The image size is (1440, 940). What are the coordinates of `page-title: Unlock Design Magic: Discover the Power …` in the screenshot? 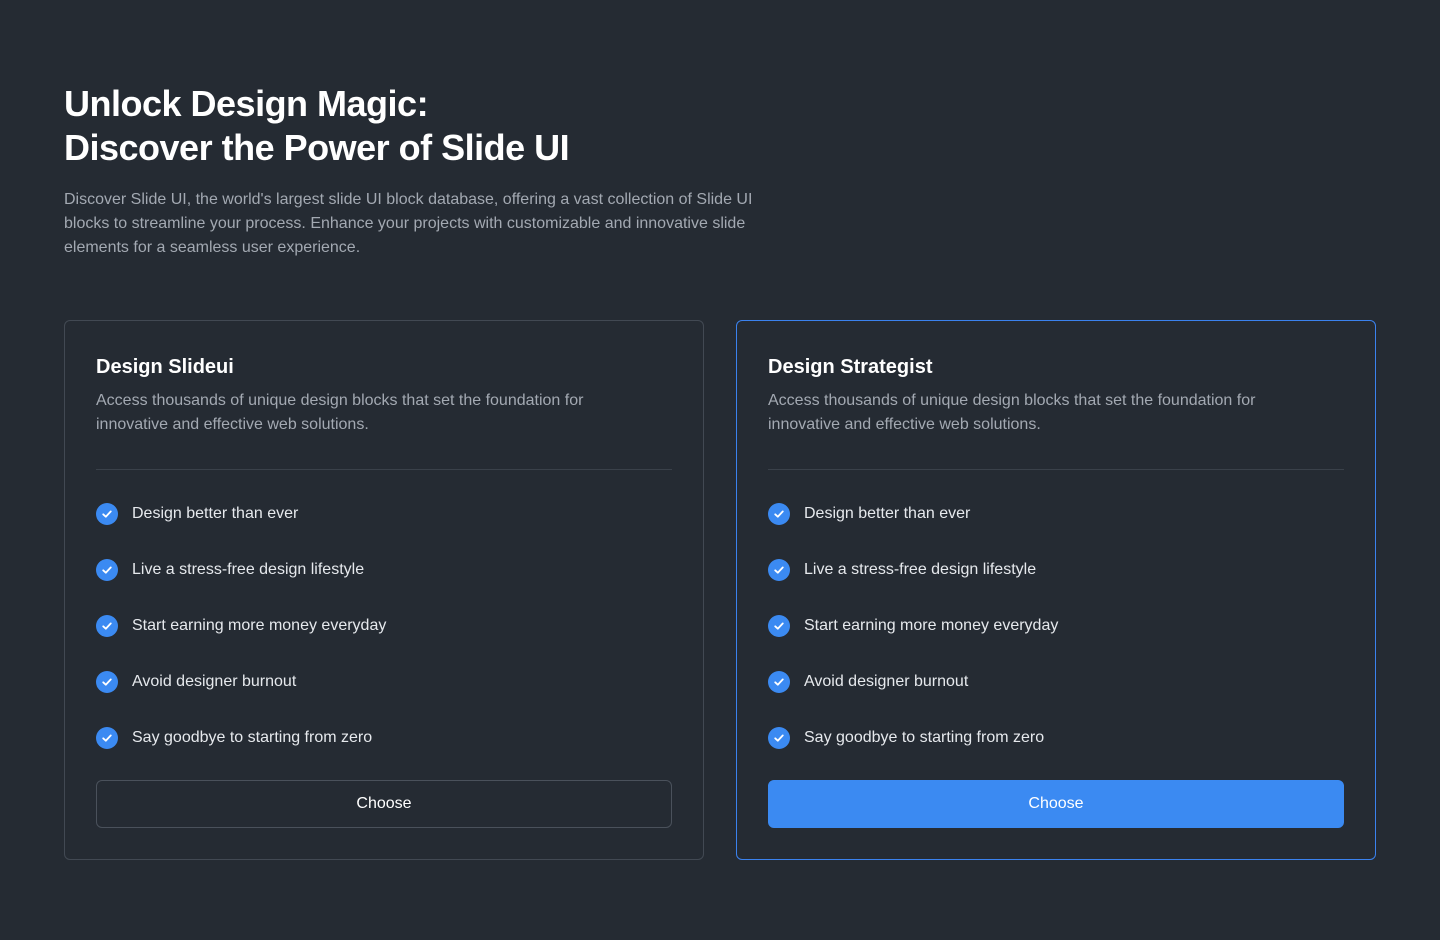 It's located at (720, 126).